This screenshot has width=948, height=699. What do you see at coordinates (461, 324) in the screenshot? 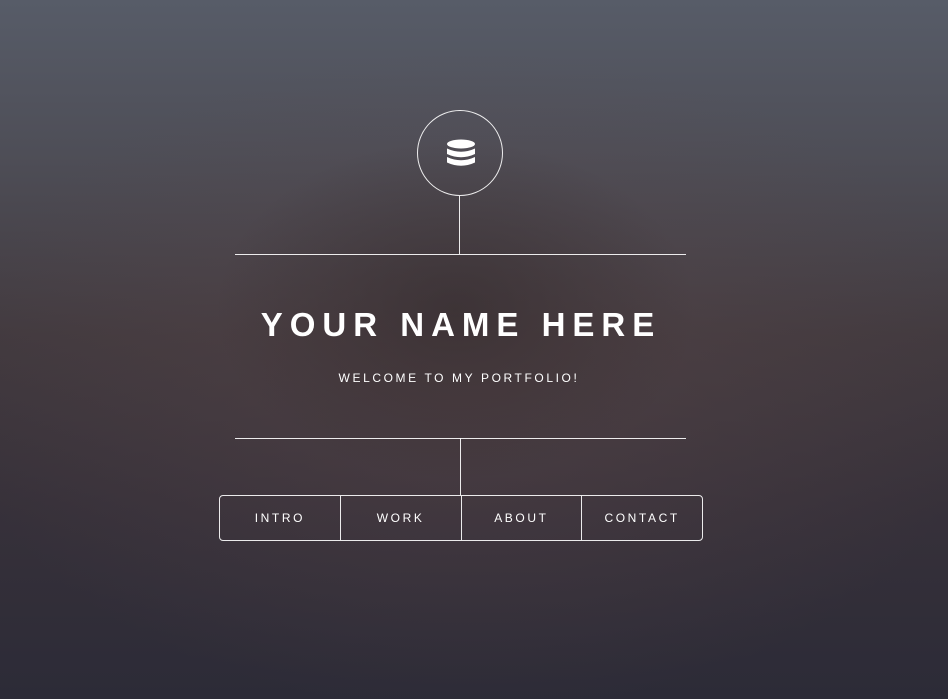
I see `page-title: YOUR NAME HERE` at bounding box center [461, 324].